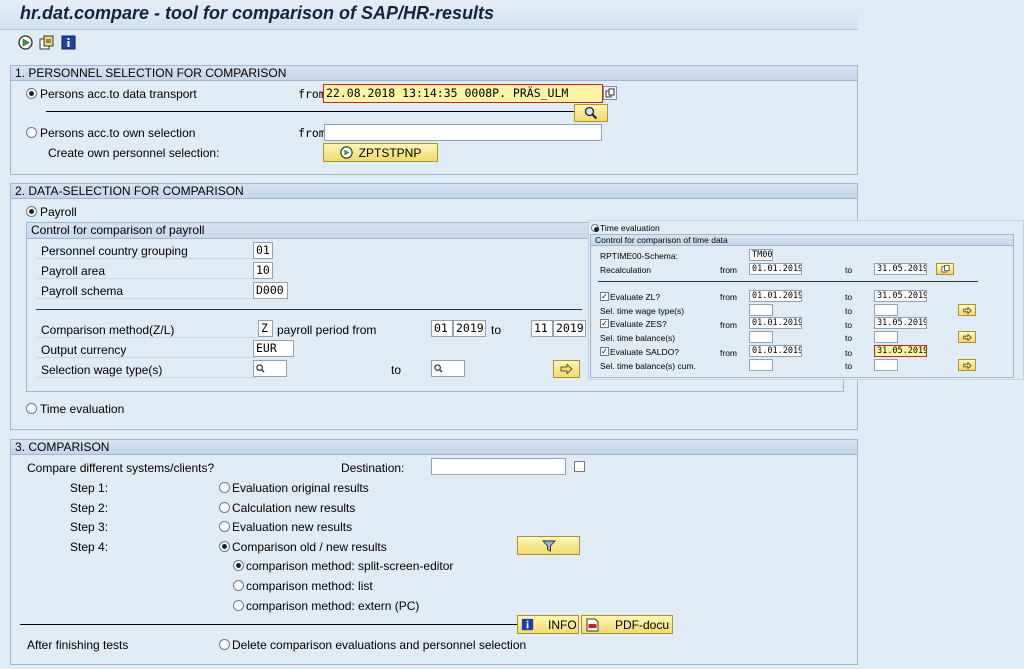  What do you see at coordinates (900, 296) in the screenshot?
I see `overlay-zl-to: 31.05.2019` at bounding box center [900, 296].